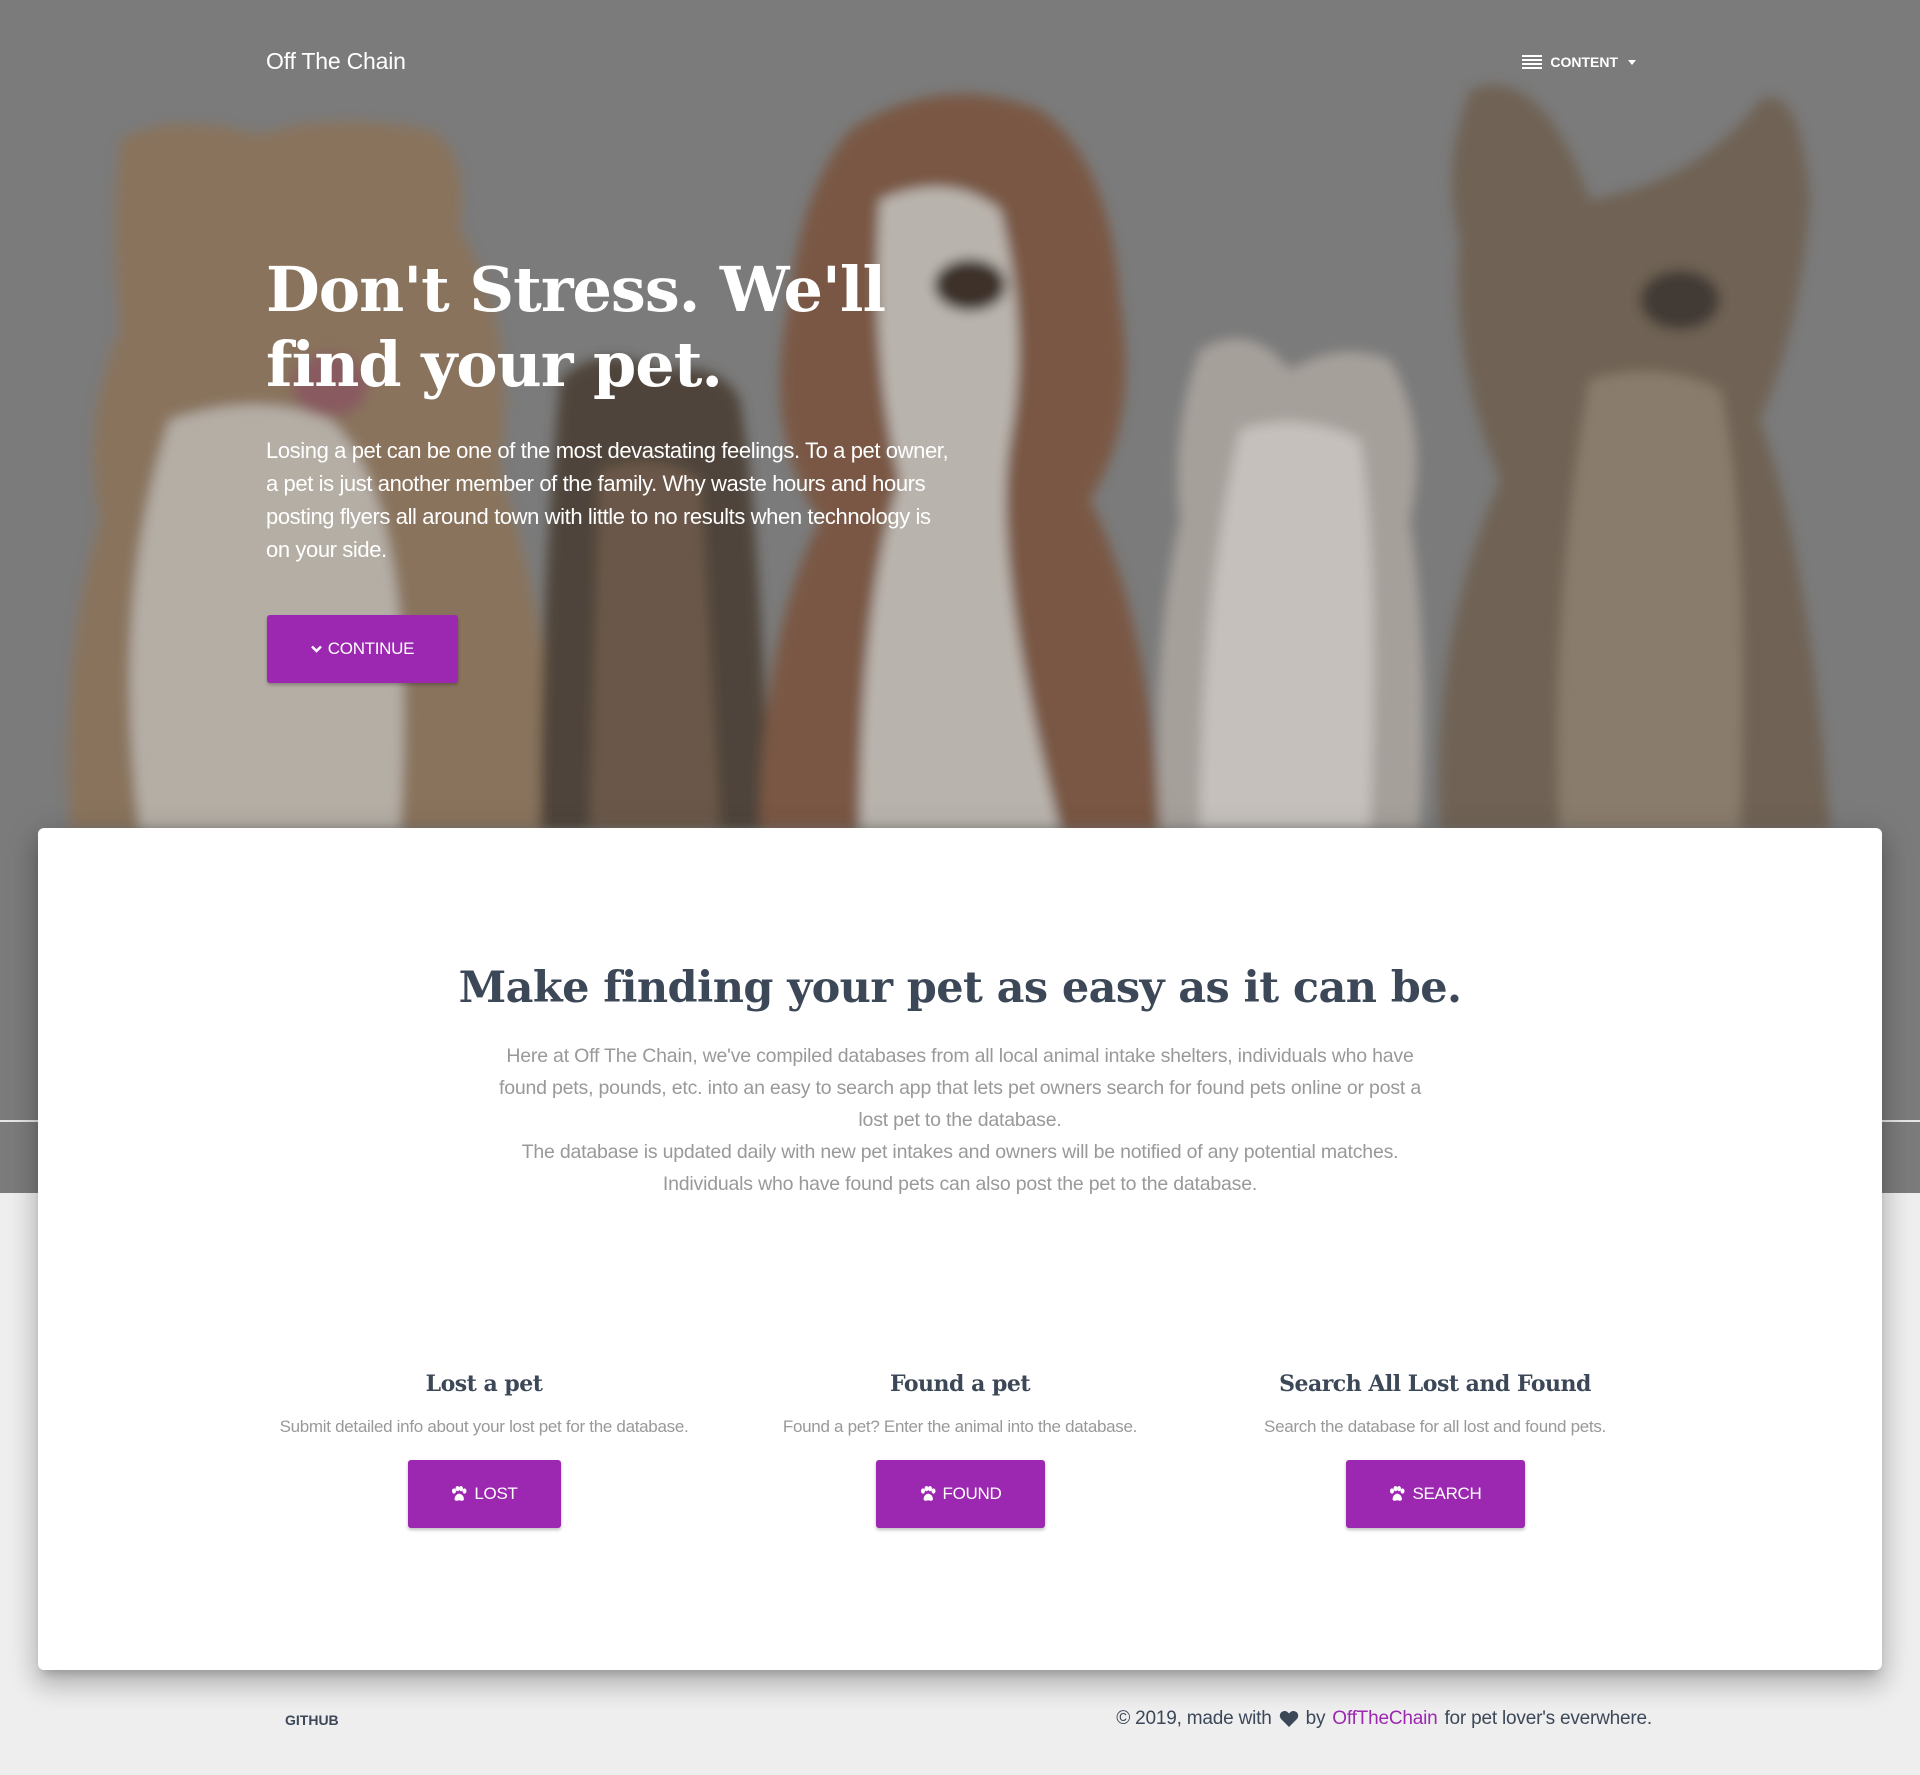 The image size is (1920, 1775). What do you see at coordinates (1194, 1718) in the screenshot?
I see `copyright-prefix: © 2019, made with` at bounding box center [1194, 1718].